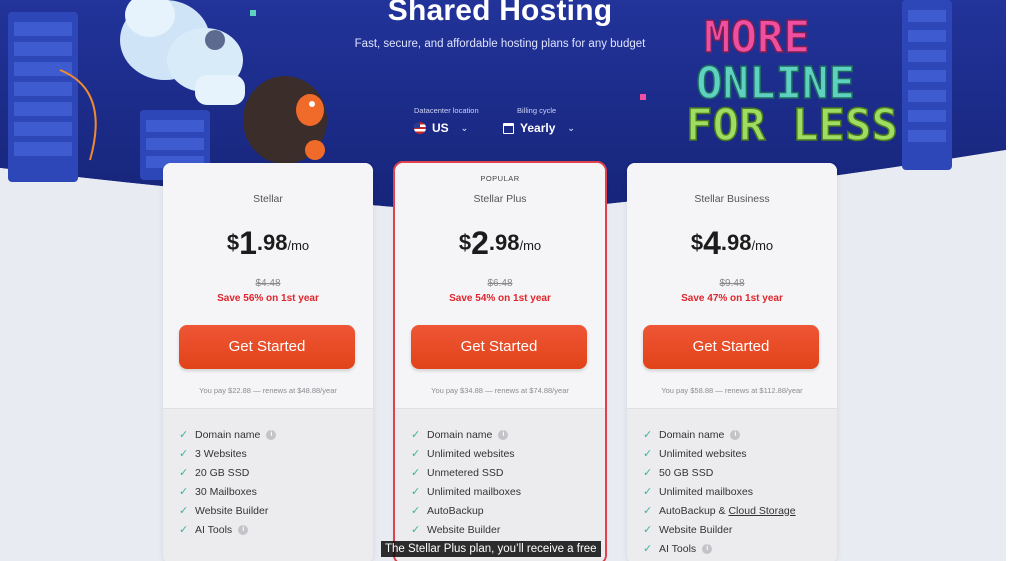 This screenshot has height=561, width=1024. Describe the element at coordinates (500, 283) in the screenshot. I see `old-price: $6.48` at that location.